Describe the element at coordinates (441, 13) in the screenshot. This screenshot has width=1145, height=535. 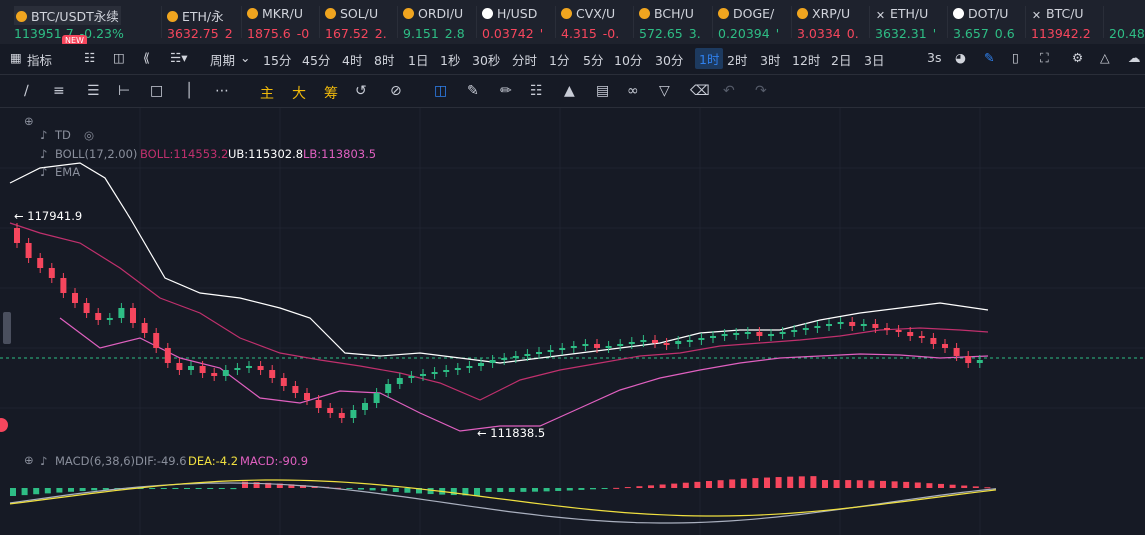
I see `ticker-symbol: ORDI/U` at that location.